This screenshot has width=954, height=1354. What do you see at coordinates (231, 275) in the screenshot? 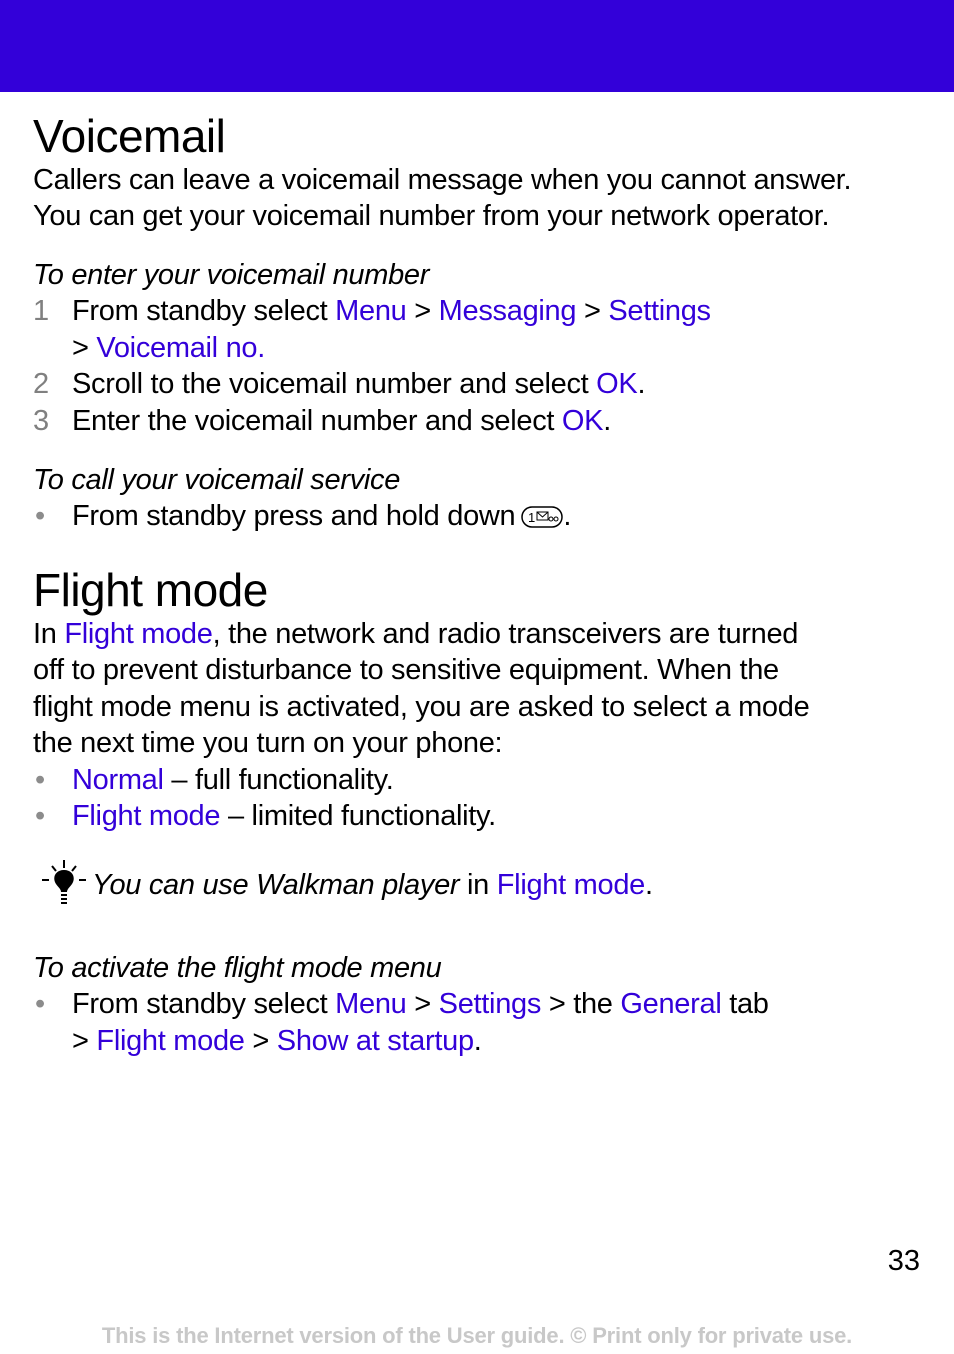
I see `enter-voicemail-heading: To enter your voicemail number` at bounding box center [231, 275].